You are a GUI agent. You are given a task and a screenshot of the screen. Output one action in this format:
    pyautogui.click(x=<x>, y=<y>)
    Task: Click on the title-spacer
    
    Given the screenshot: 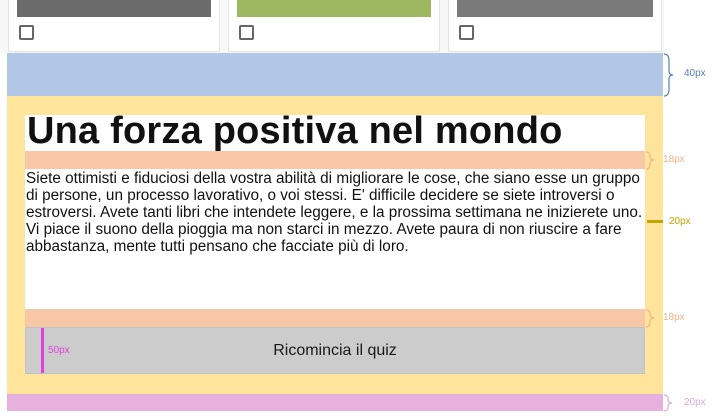 What is the action you would take?
    pyautogui.click(x=335, y=160)
    